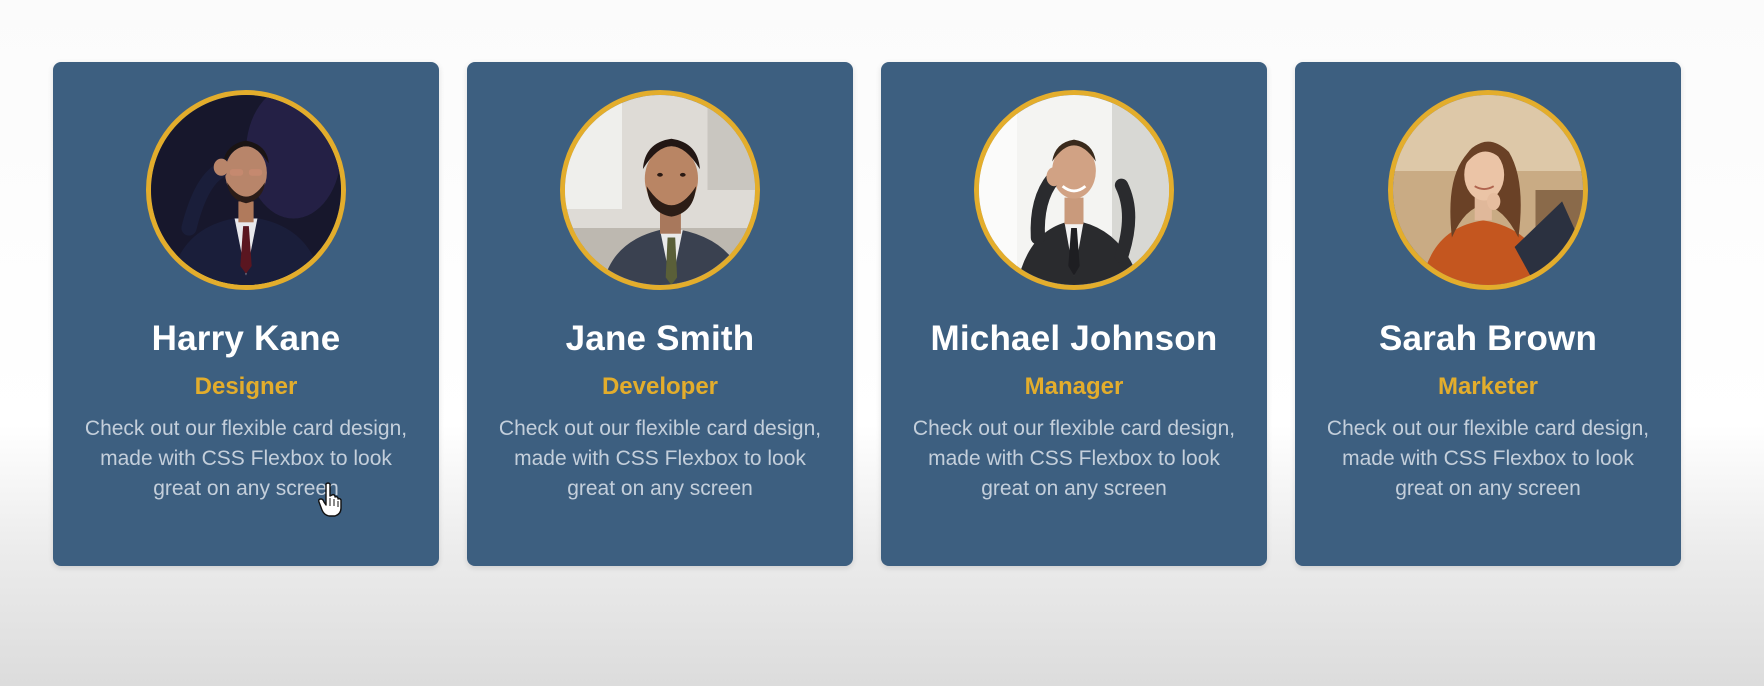 This screenshot has height=686, width=1764. What do you see at coordinates (1074, 386) in the screenshot?
I see `profile-role: Manager` at bounding box center [1074, 386].